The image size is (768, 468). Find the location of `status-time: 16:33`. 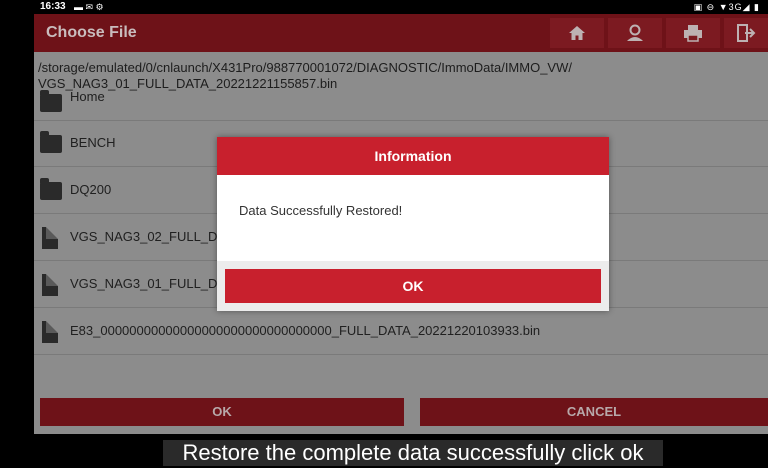

status-time: 16:33 is located at coordinates (53, 6).